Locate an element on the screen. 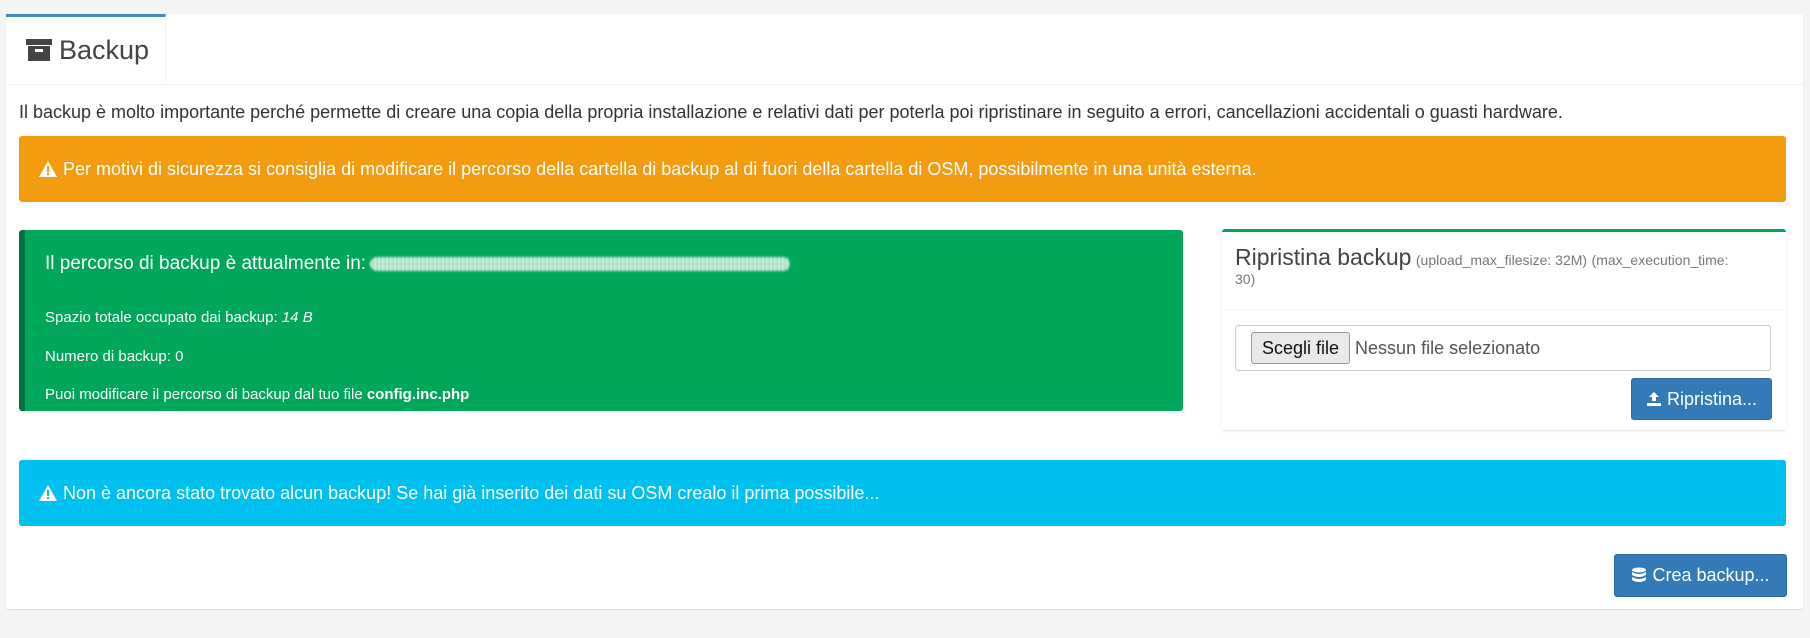 Image resolution: width=1810 pixels, height=638 pixels. space-label: Spazio totale occupato dai backup: is located at coordinates (163, 317).